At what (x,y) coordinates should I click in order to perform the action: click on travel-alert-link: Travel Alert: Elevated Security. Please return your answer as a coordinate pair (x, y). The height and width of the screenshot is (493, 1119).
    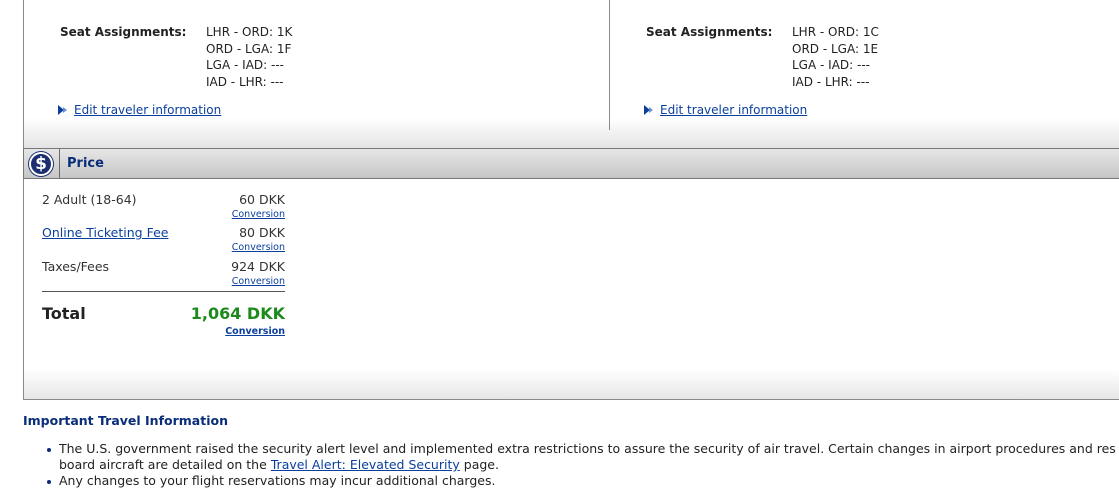
    Looking at the image, I should click on (365, 464).